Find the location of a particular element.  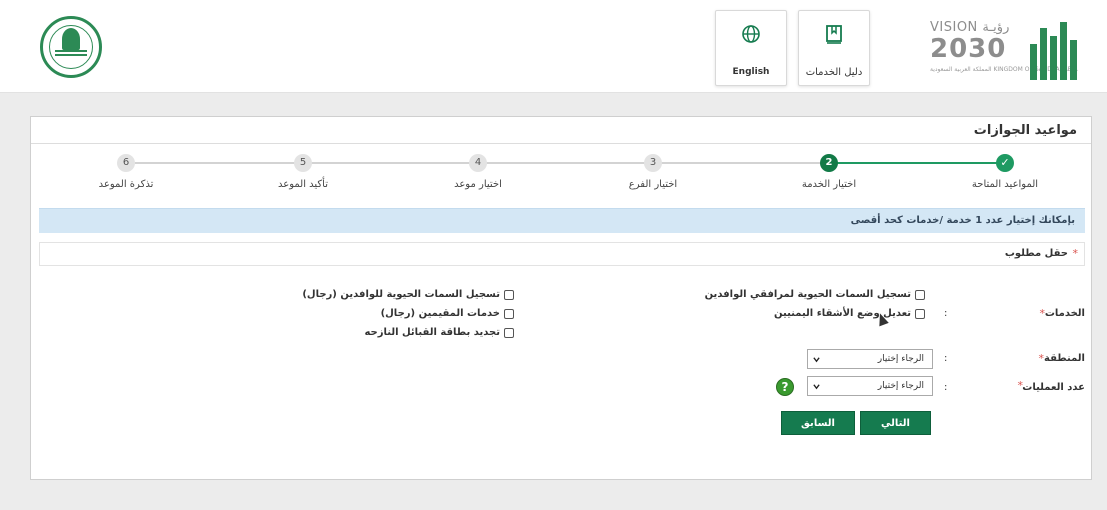

step-6-label: تذكرة الموعد is located at coordinates (126, 184).